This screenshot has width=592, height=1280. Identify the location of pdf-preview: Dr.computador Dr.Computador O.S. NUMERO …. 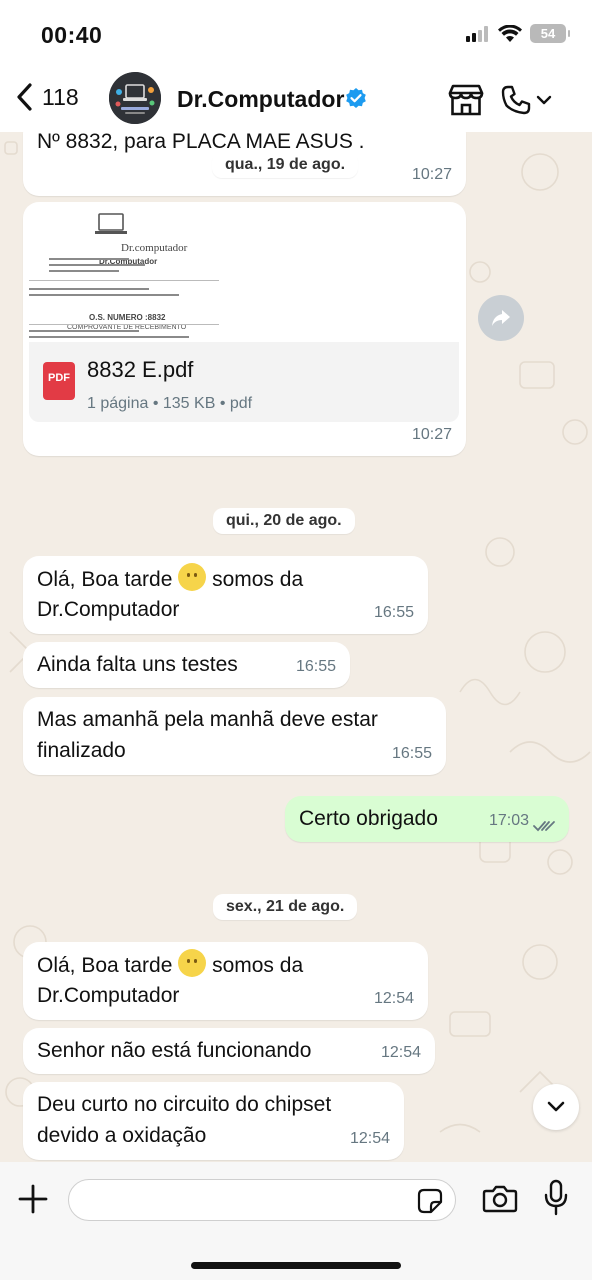
(244, 274).